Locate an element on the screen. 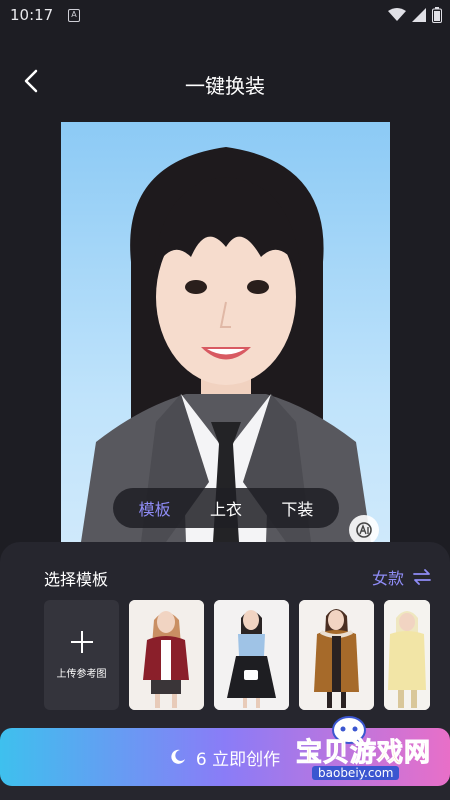 This screenshot has height=800, width=450. gender-label: 女款 is located at coordinates (387, 578).